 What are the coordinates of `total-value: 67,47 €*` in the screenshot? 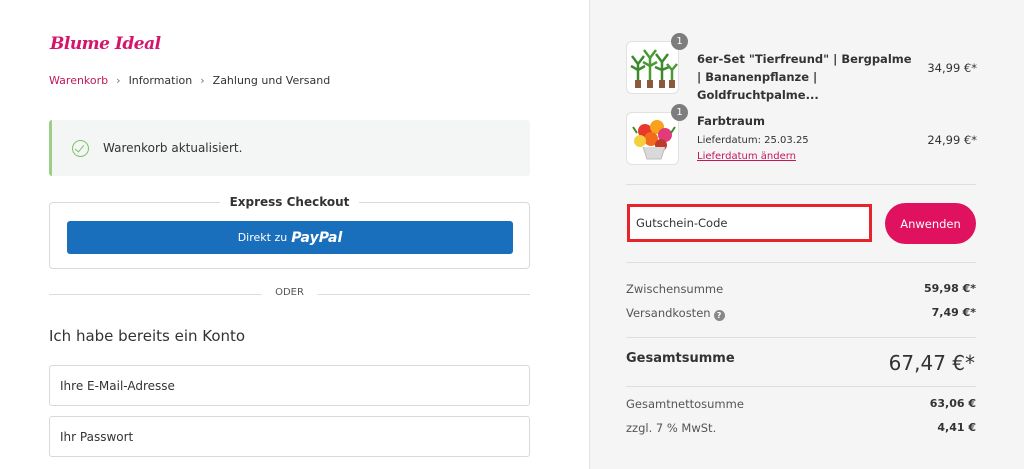 It's located at (931, 363).